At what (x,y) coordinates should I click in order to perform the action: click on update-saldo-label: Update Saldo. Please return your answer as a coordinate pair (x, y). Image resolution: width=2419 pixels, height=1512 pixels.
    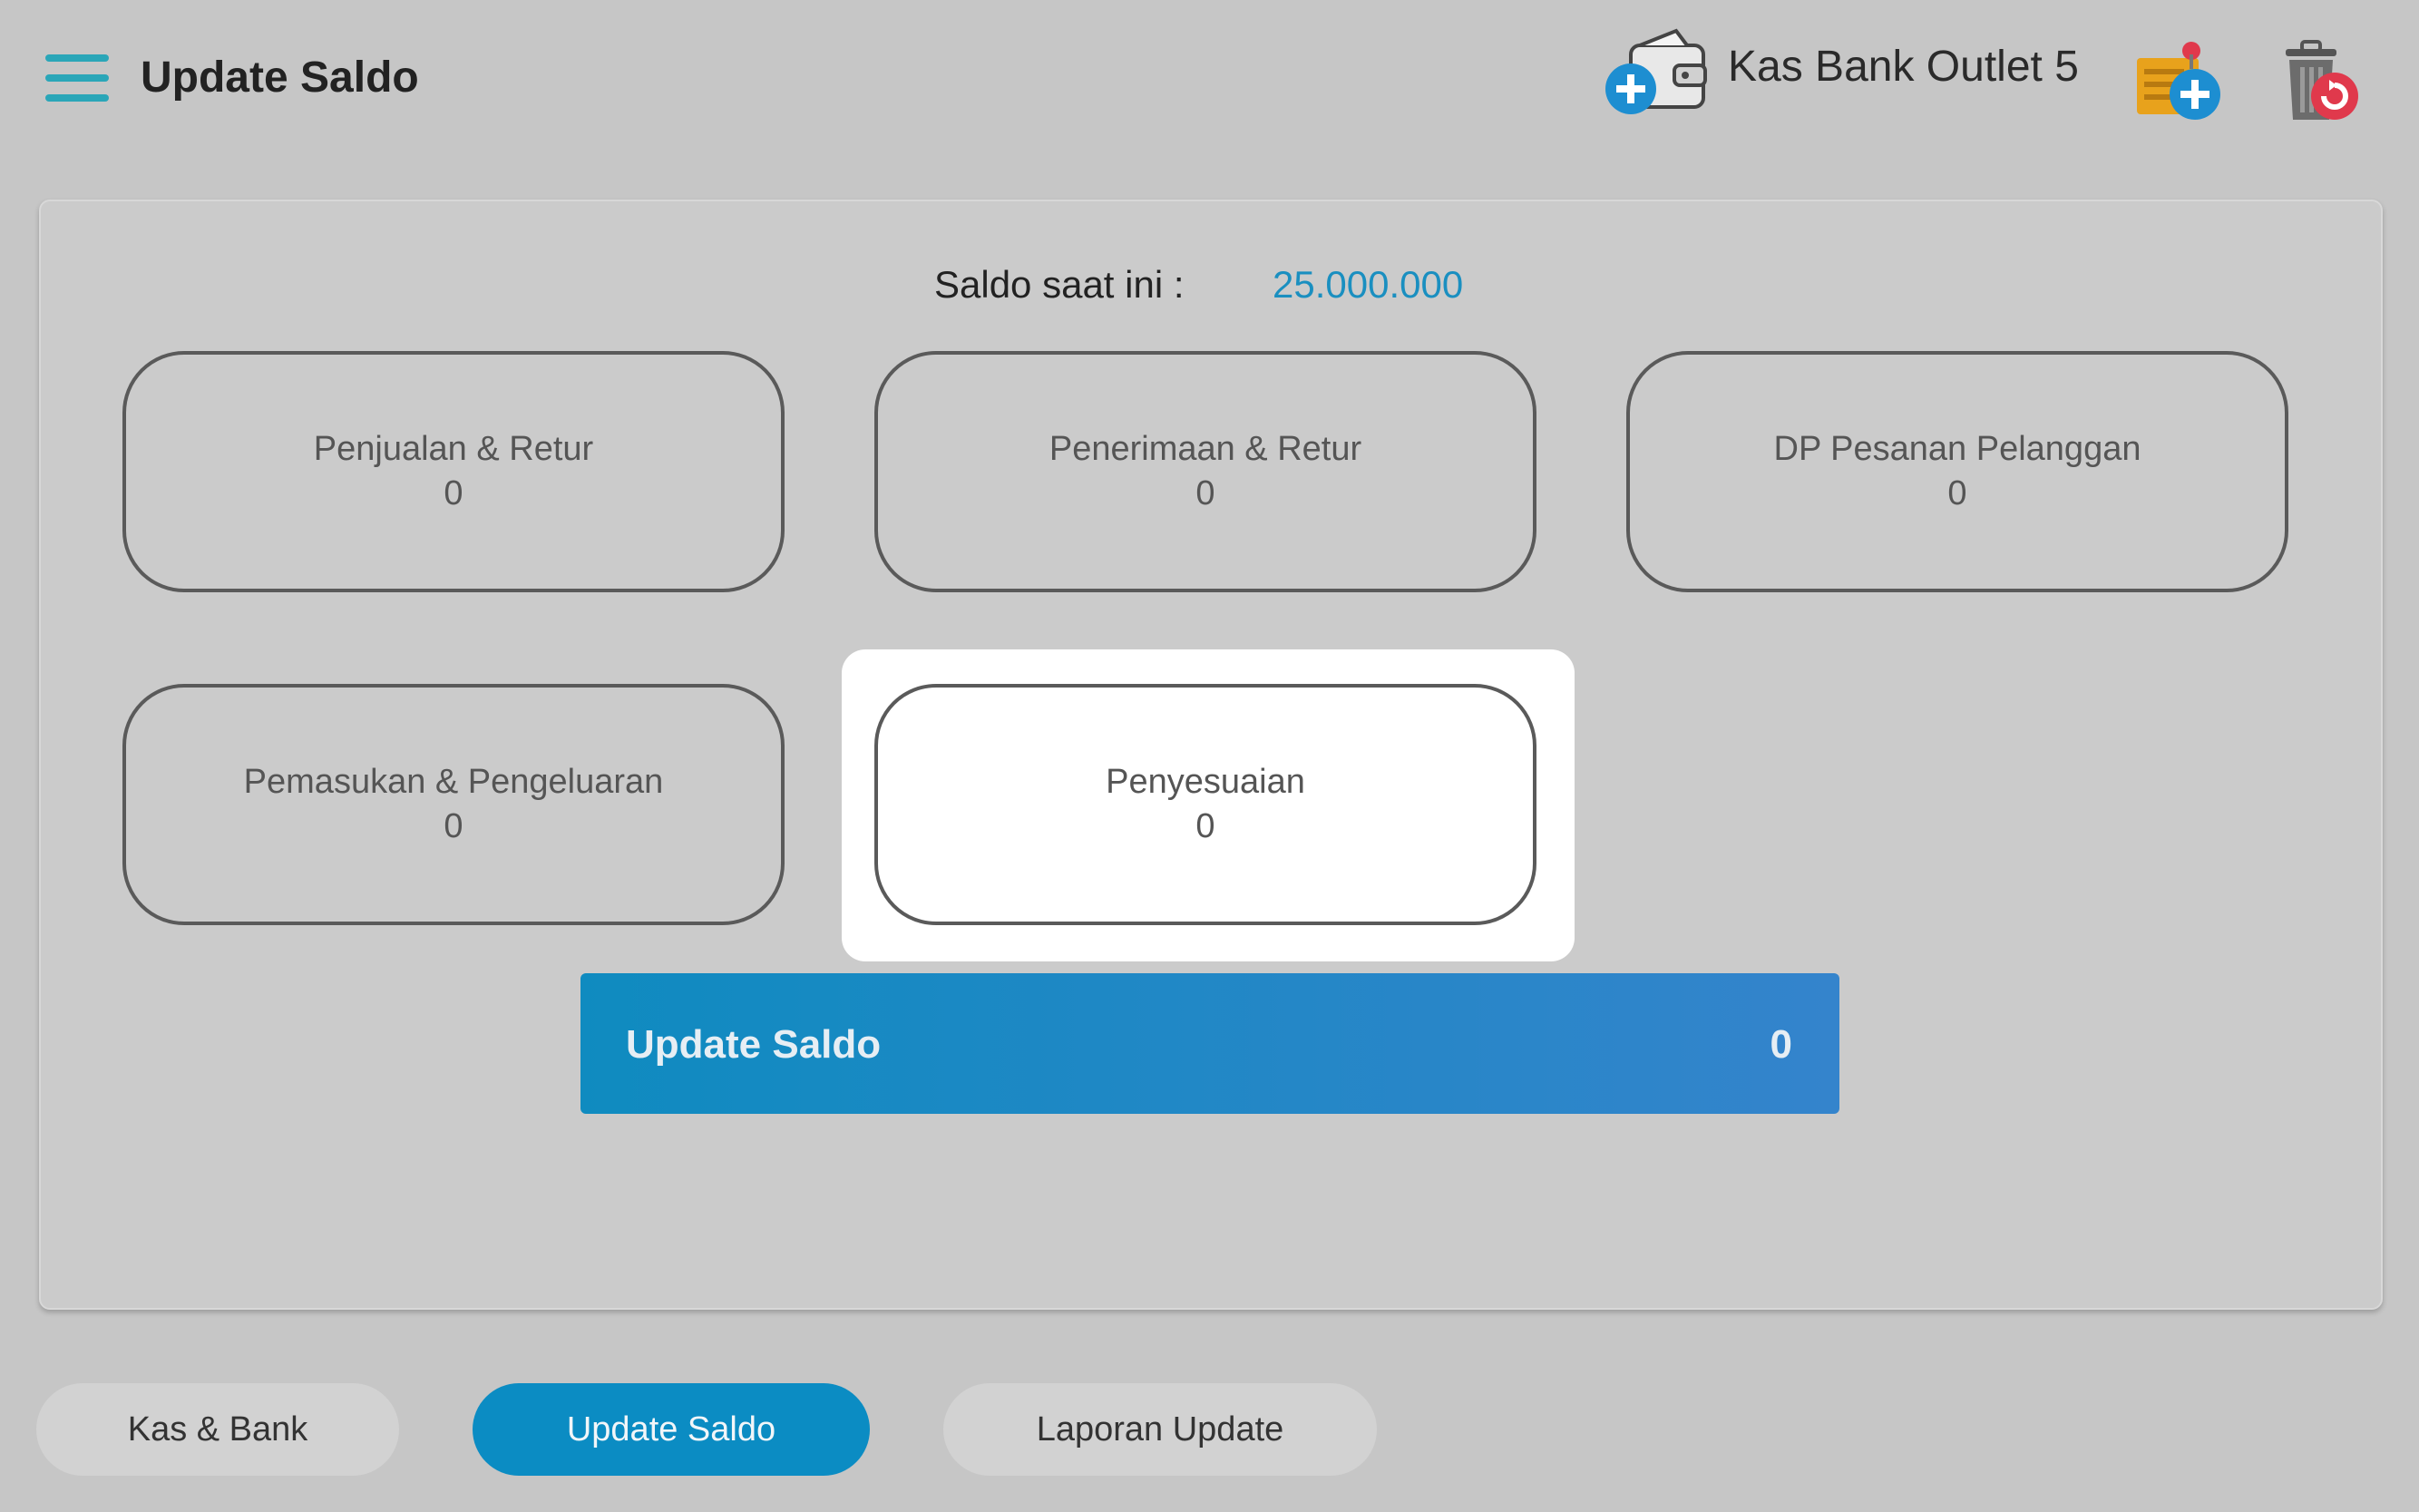
    Looking at the image, I should click on (754, 1044).